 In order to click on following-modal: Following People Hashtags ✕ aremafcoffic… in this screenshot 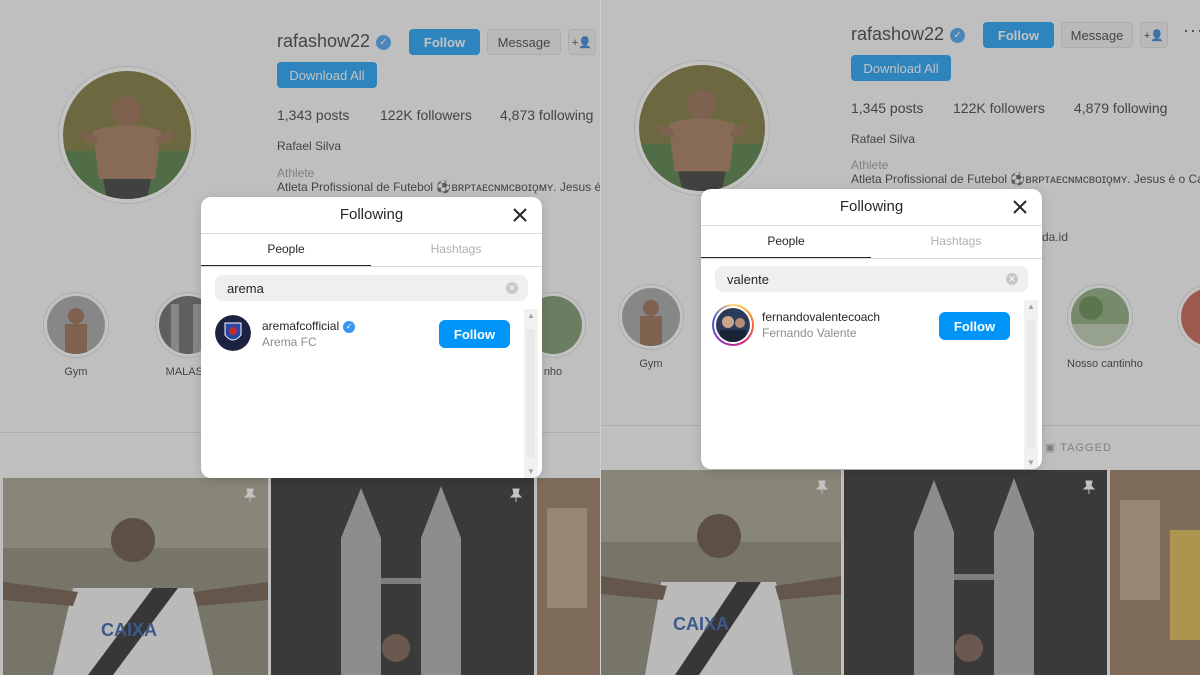, I will do `click(371, 337)`.